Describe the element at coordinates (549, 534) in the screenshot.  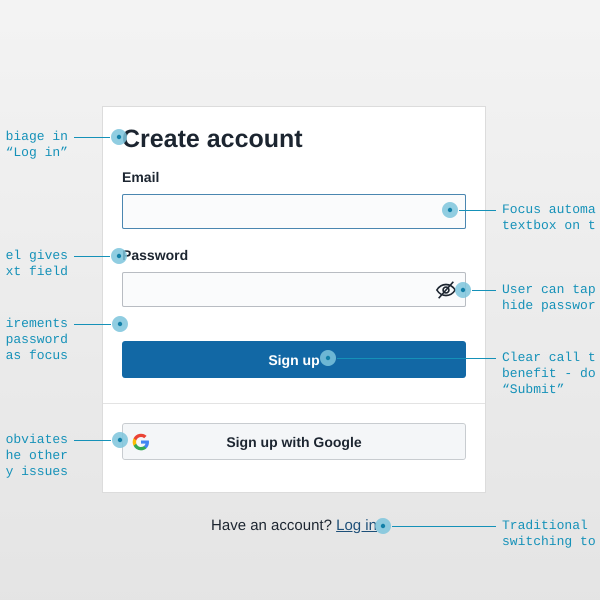
I see `annotation-text: Traditional switching to` at that location.